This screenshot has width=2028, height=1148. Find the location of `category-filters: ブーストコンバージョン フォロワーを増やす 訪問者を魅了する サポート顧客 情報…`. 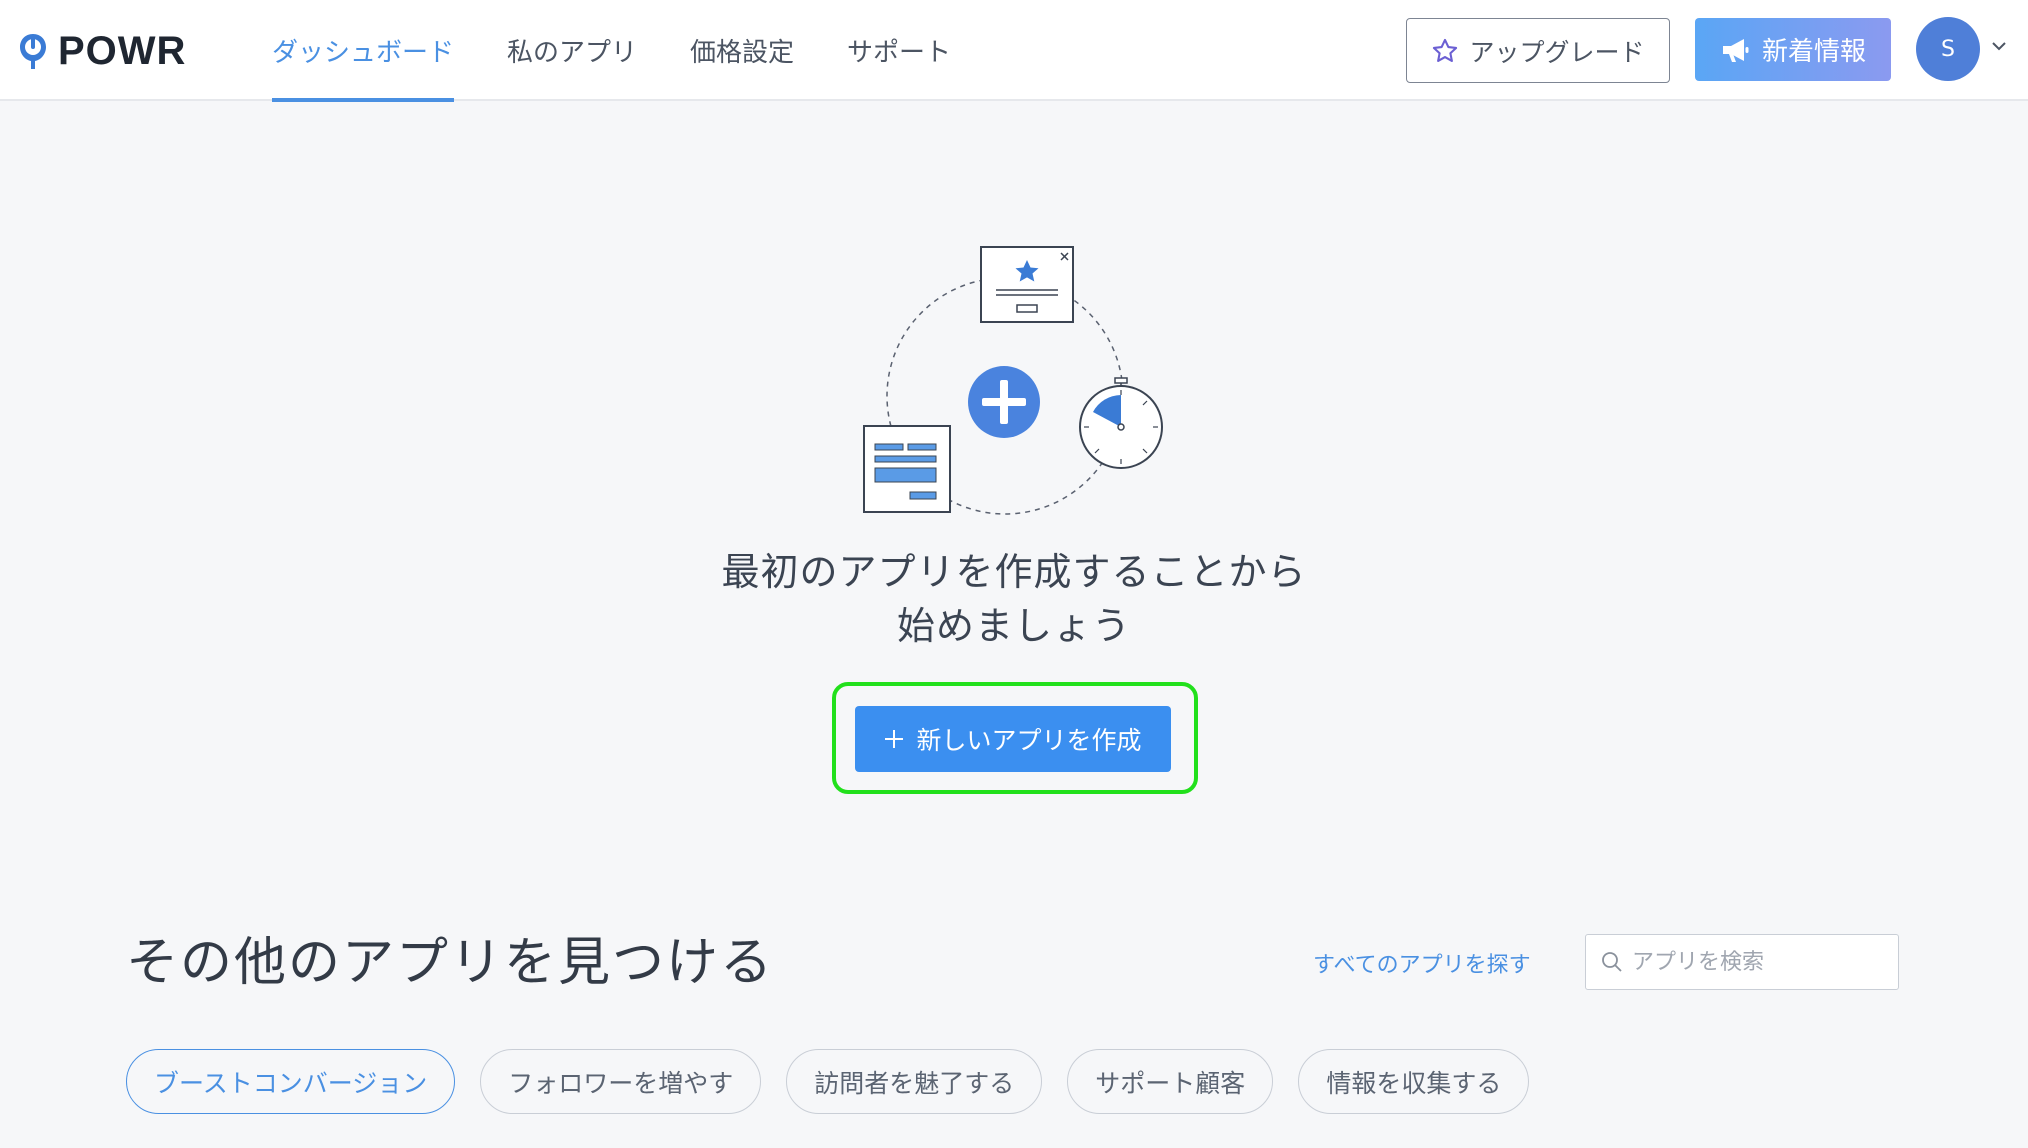

category-filters: ブーストコンバージョン フォロワーを増やす 訪問者を魅了する サポート顧客 情報… is located at coordinates (828, 1081).